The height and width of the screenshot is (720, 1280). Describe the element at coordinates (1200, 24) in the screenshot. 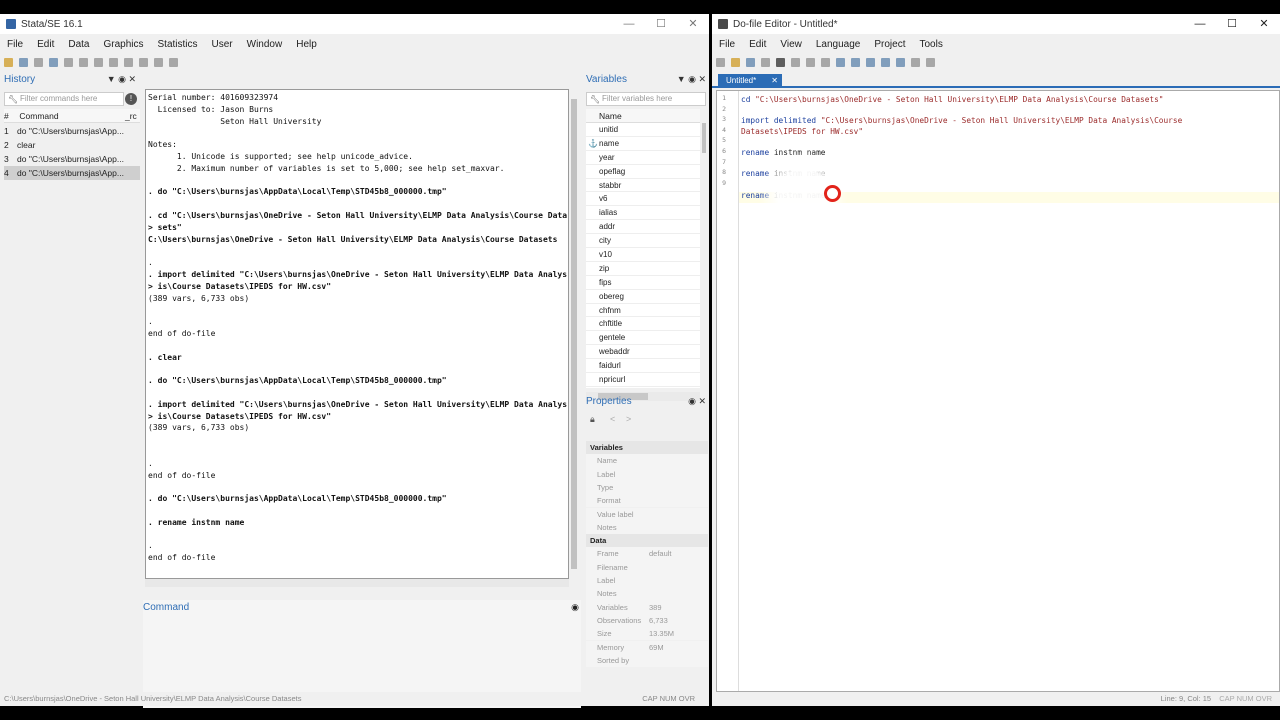

I see `editor-minimize-button: —` at that location.